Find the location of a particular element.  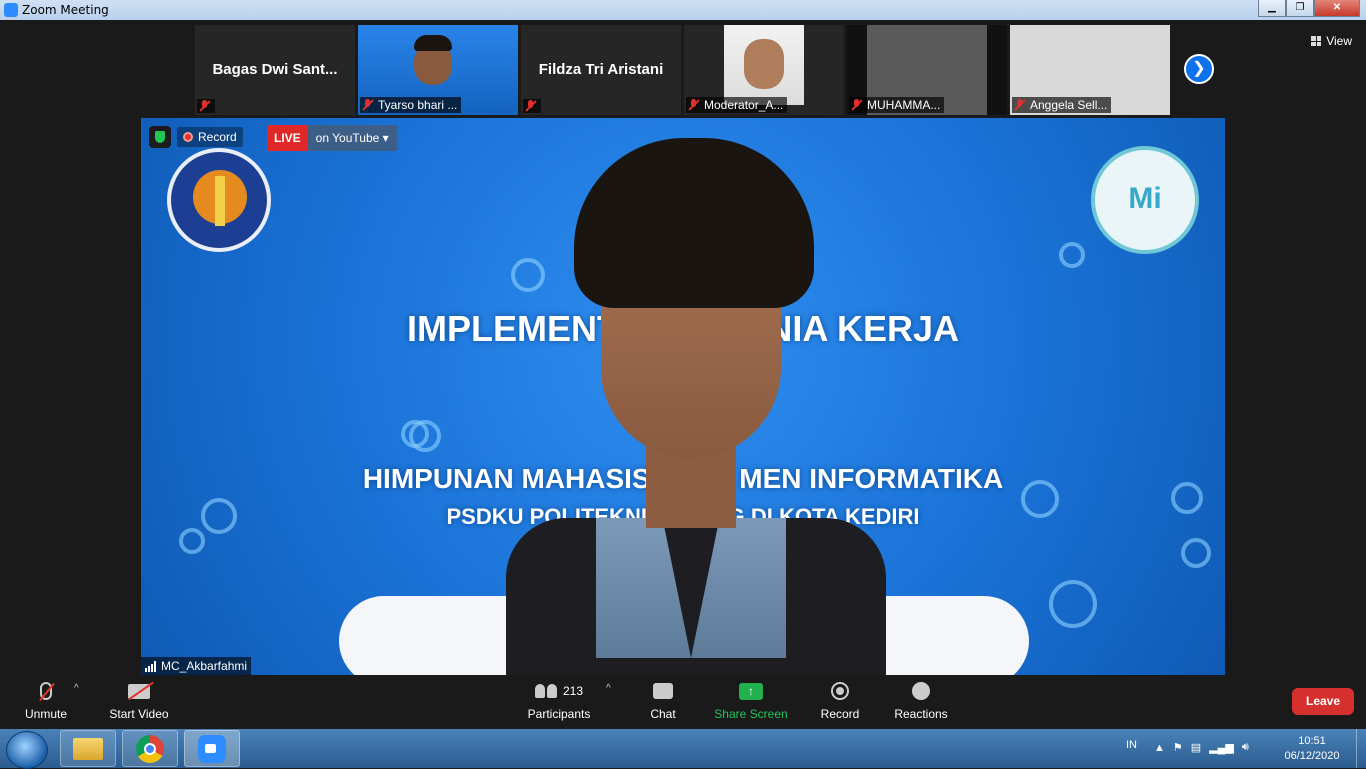

participant-photo-face is located at coordinates (764, 64).